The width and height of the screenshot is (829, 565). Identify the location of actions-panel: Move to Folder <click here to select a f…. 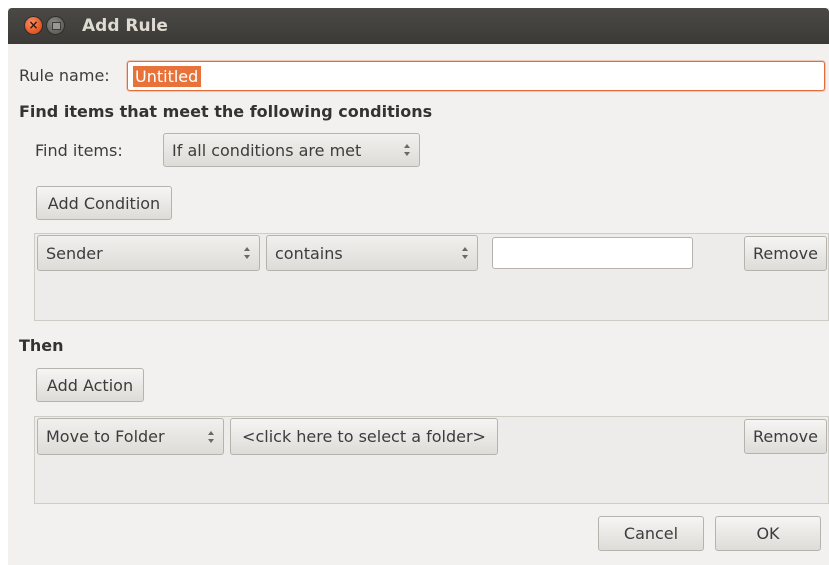
(431, 460).